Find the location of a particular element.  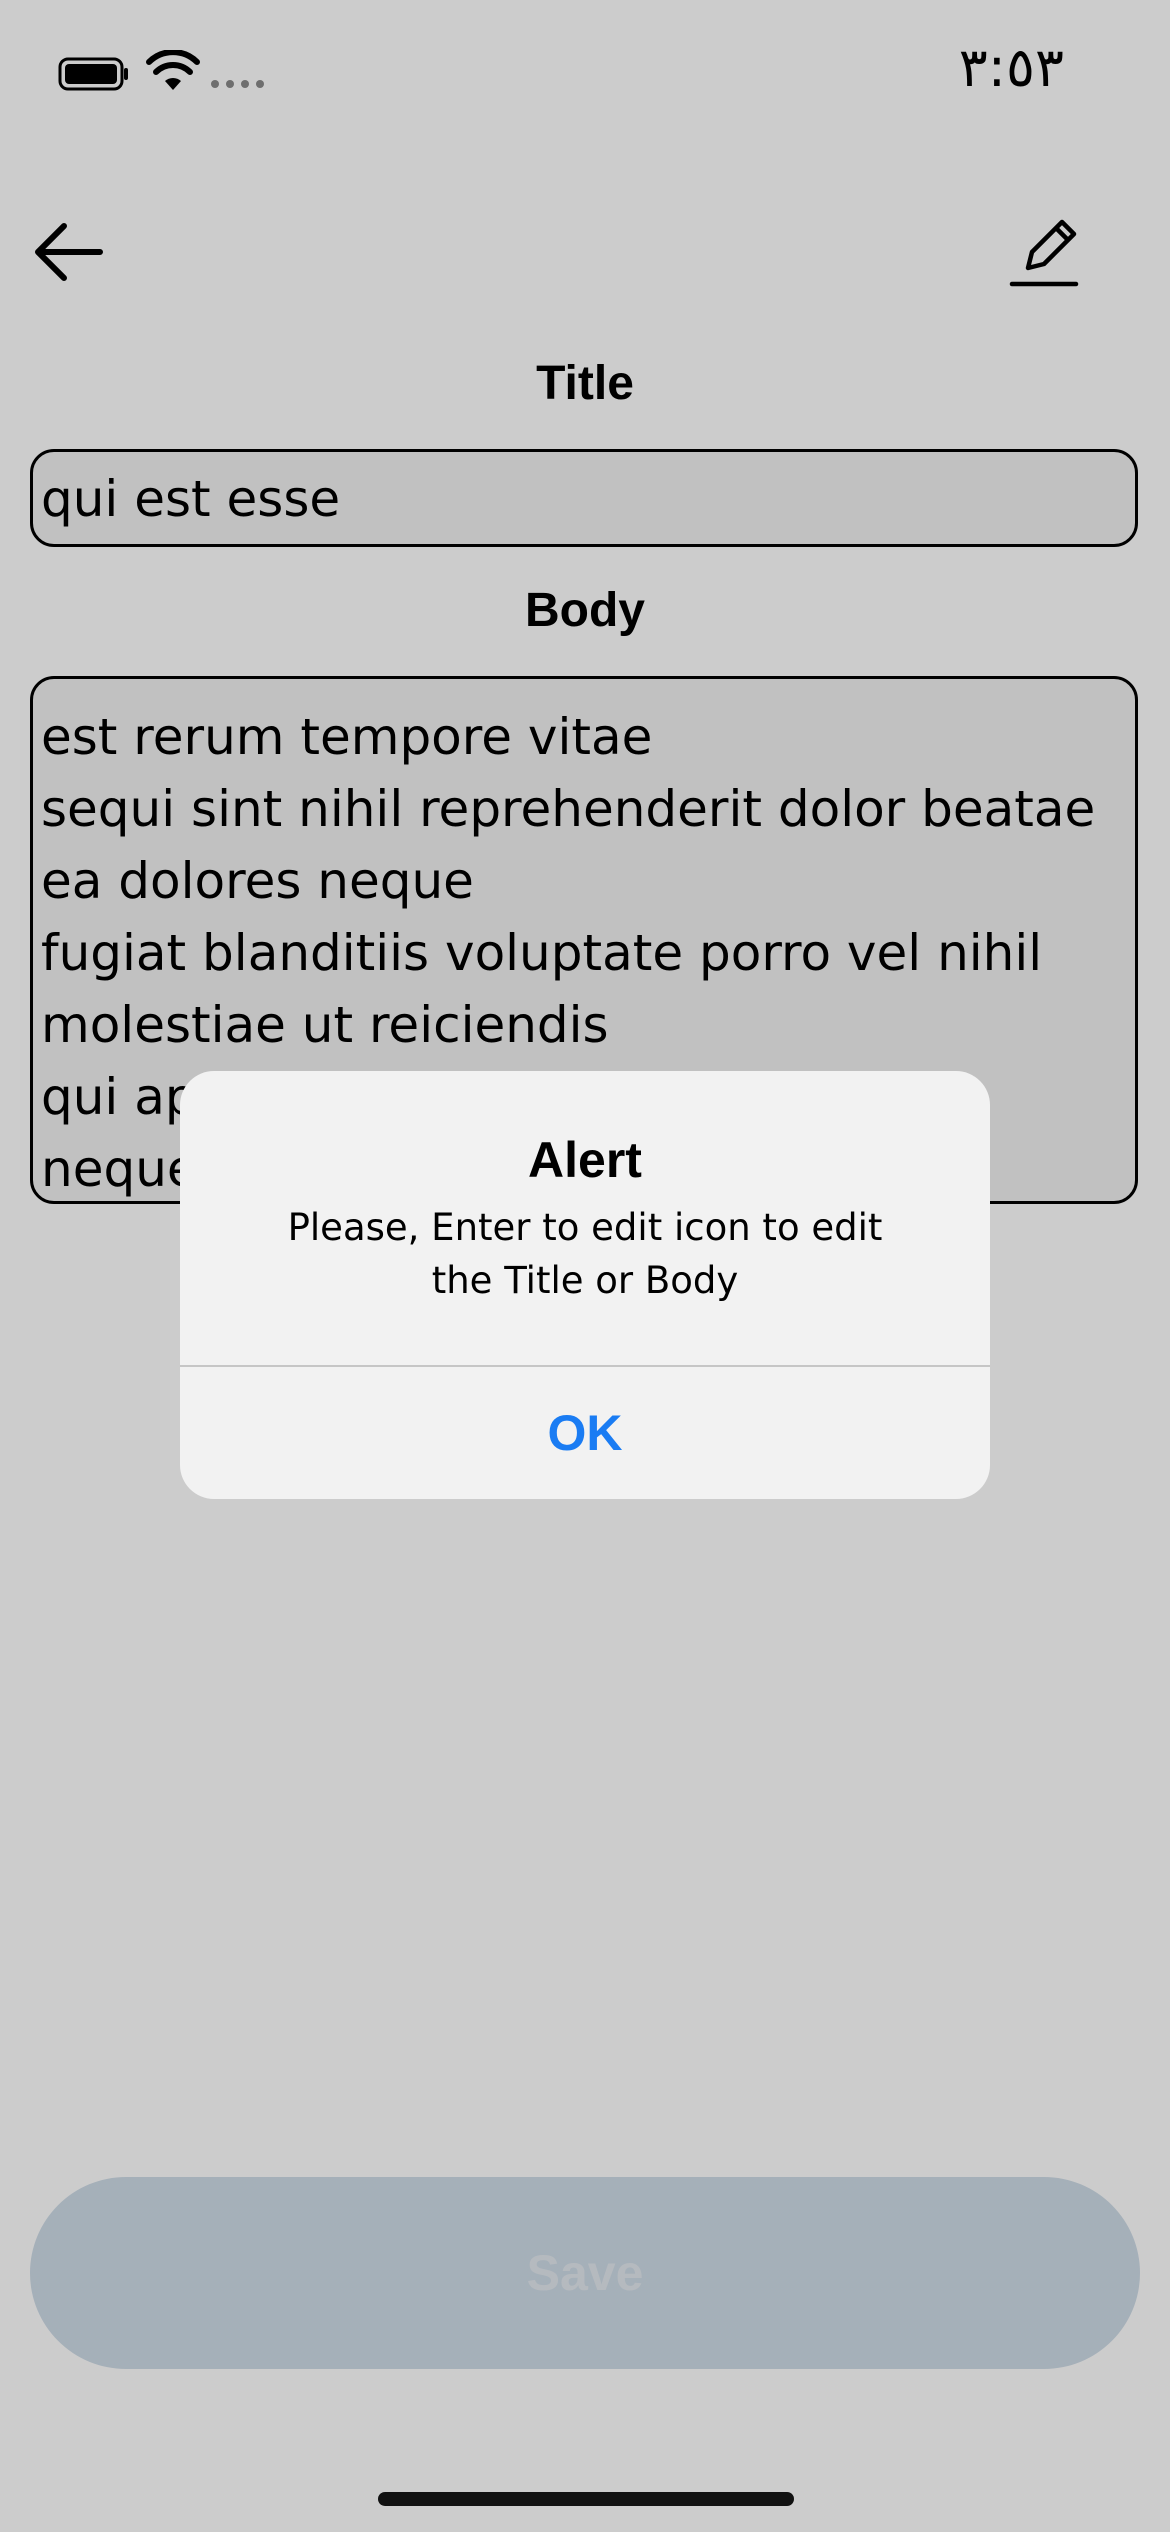

alert-title: Alert is located at coordinates (585, 1160).